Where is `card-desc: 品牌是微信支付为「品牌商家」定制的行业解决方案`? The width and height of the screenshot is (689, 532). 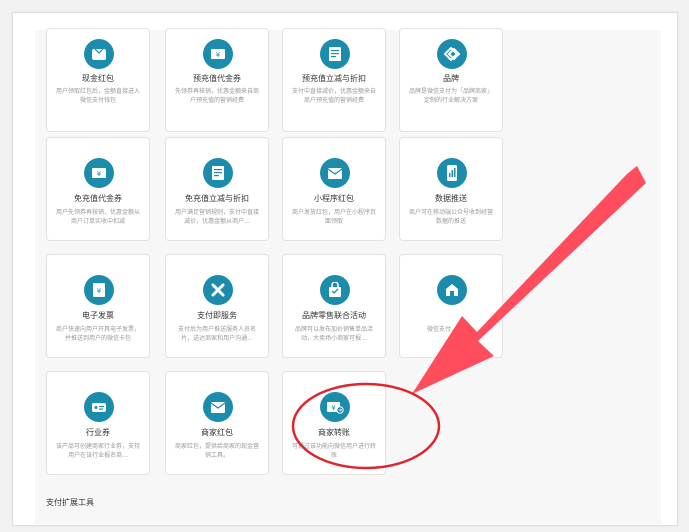
card-desc: 品牌是微信支付为「品牌商家」定制的行业解决方案 is located at coordinates (450, 96).